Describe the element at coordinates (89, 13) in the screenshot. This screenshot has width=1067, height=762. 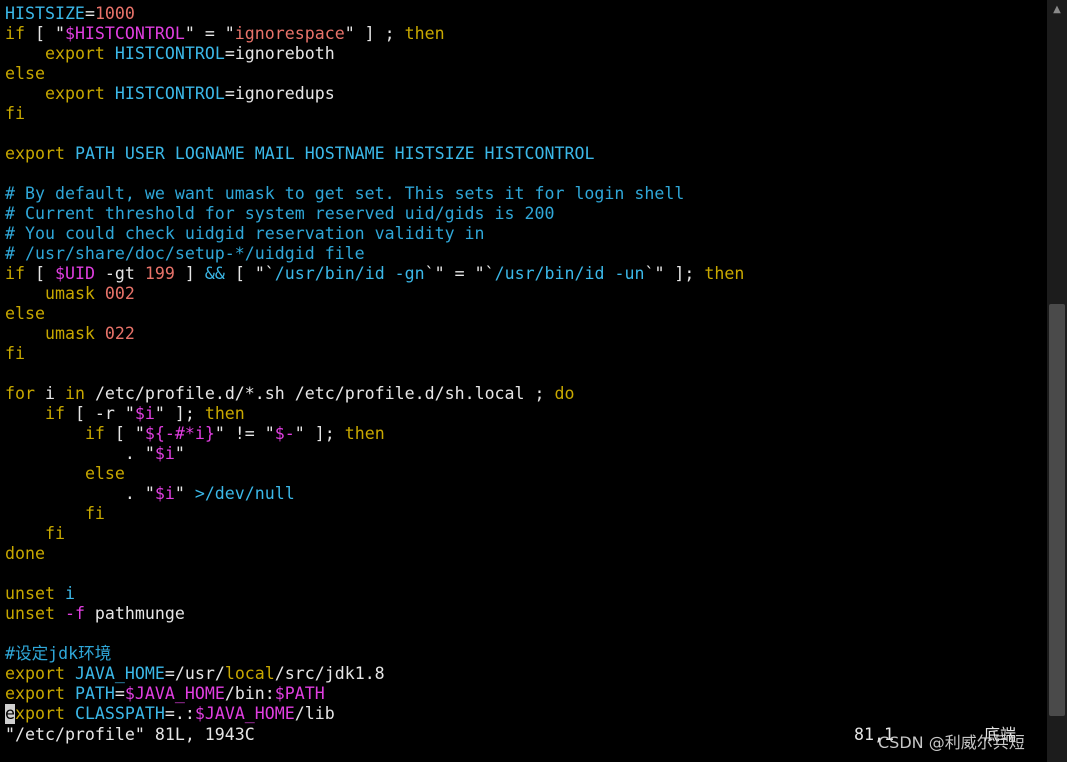
I see `code-token: =` at that location.